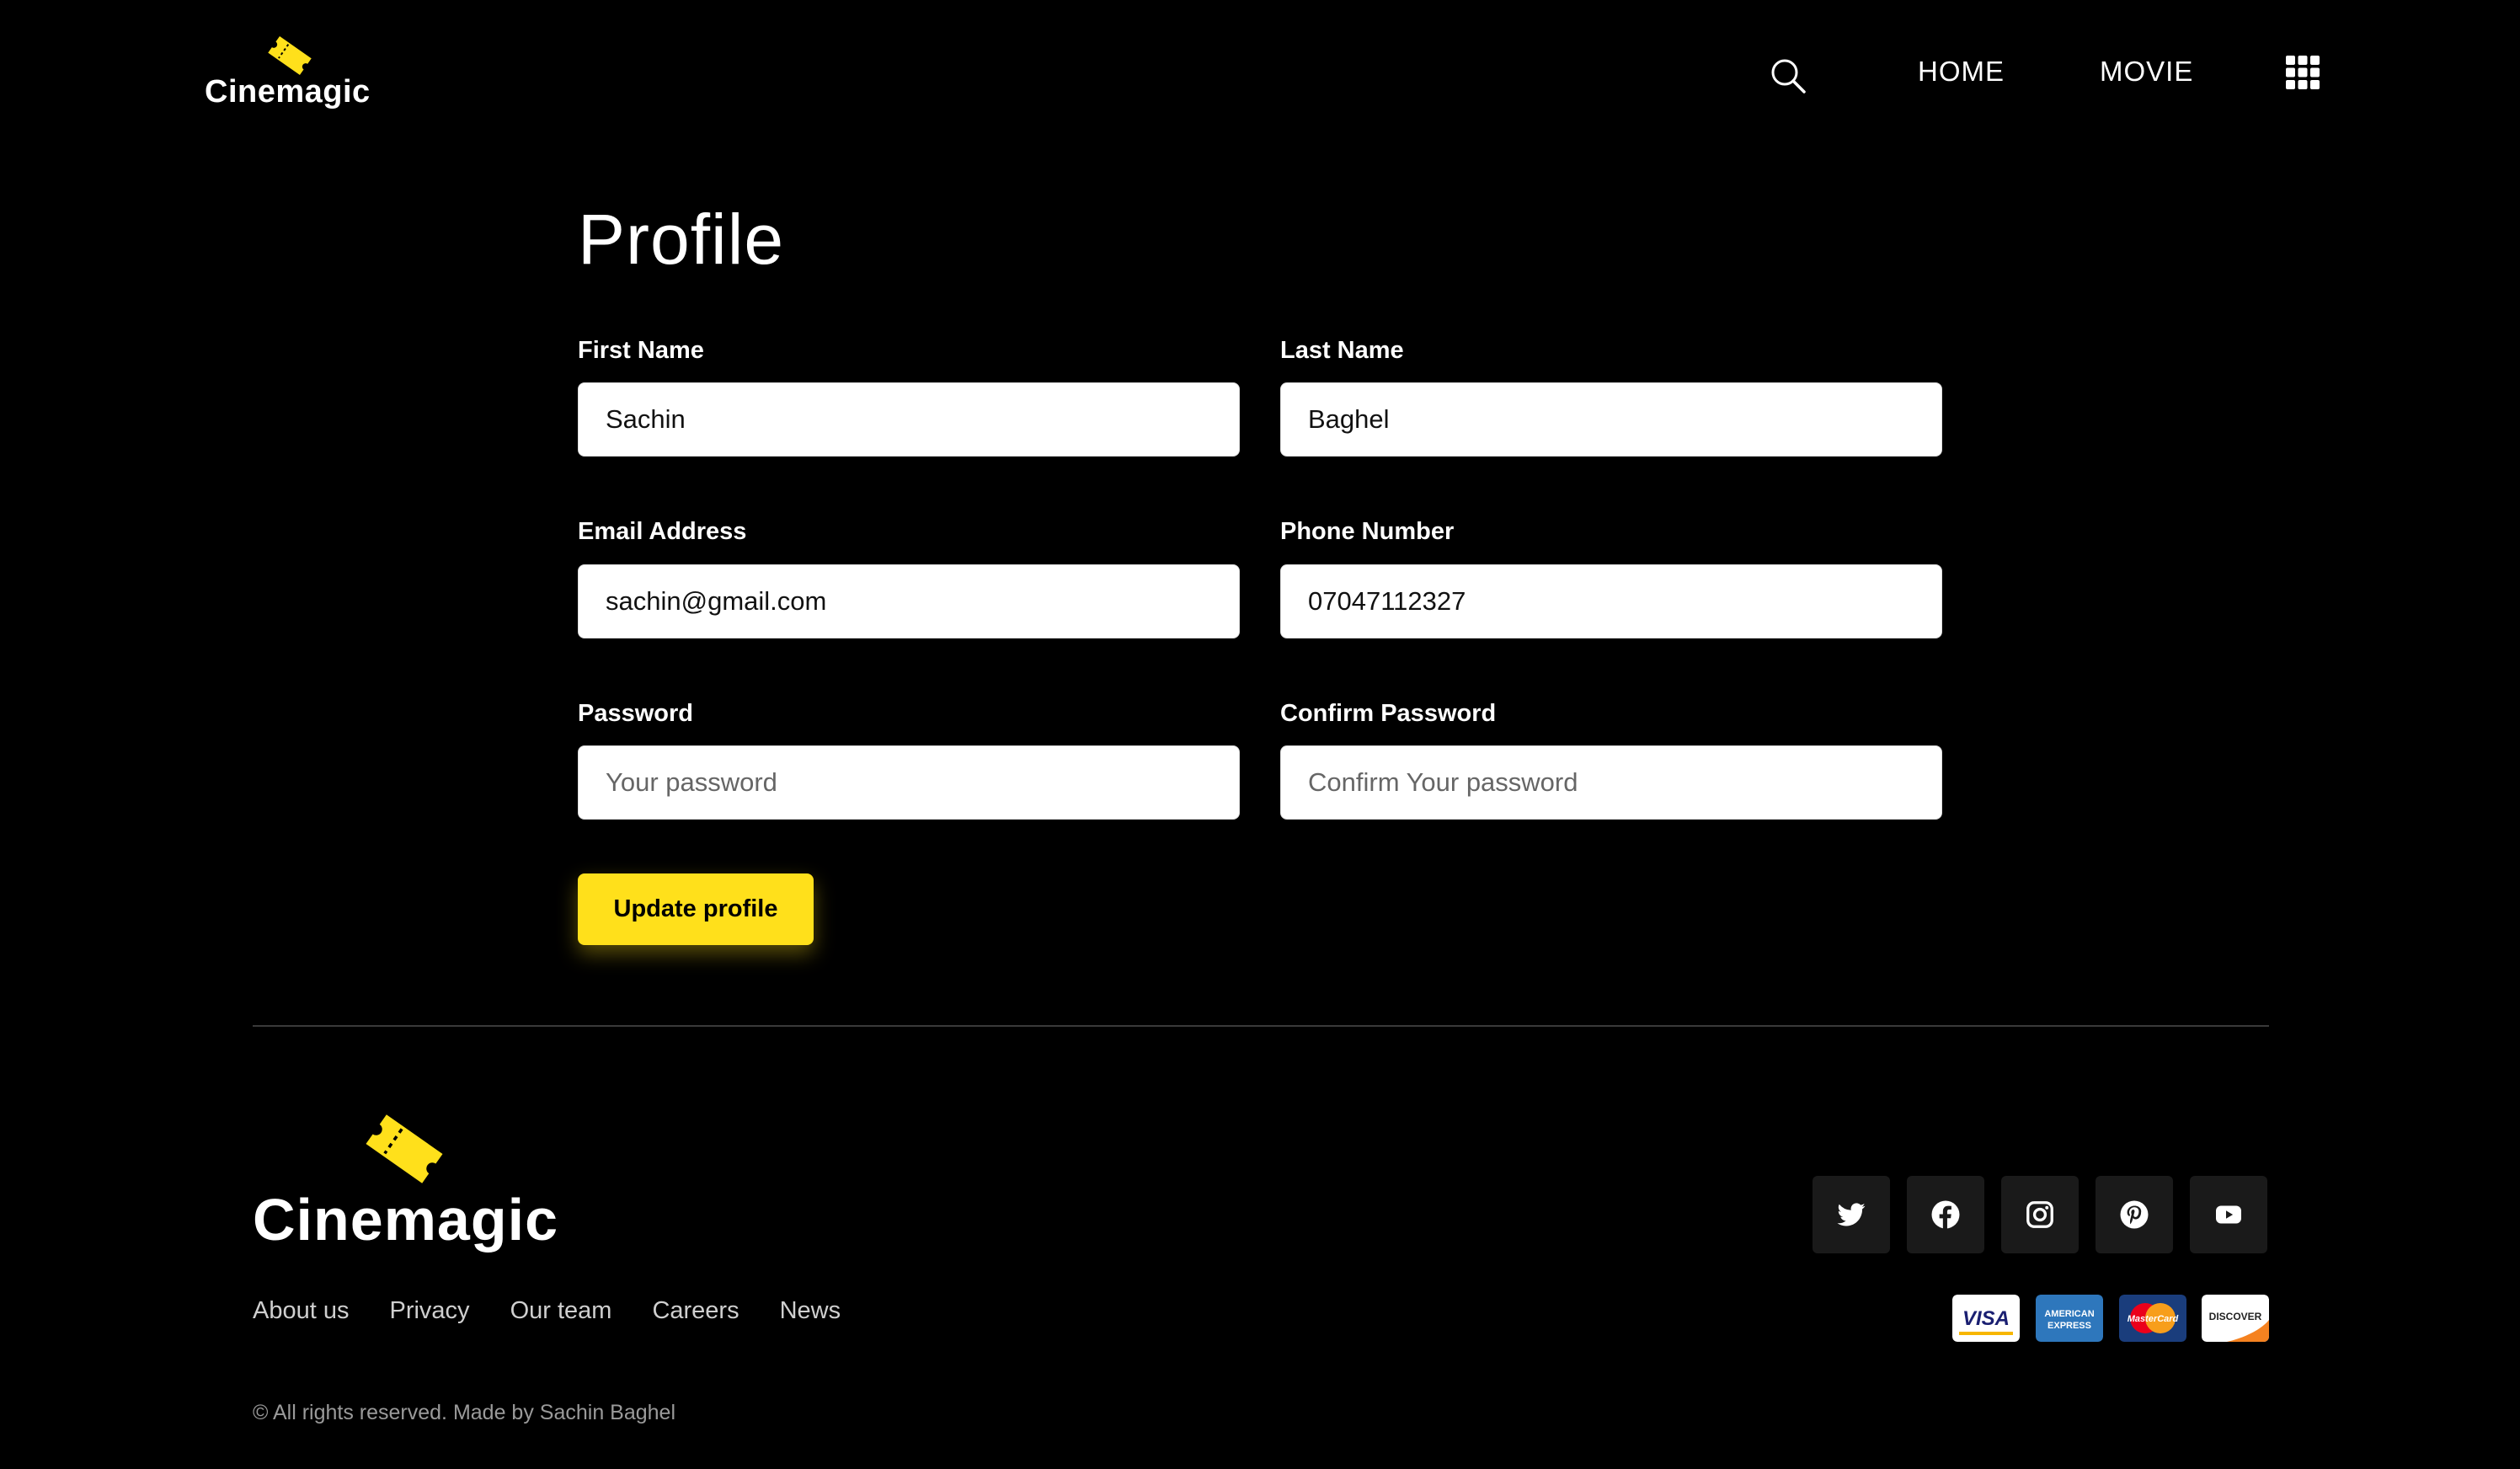 The height and width of the screenshot is (1469, 2520). What do you see at coordinates (635, 713) in the screenshot?
I see `password-label: Password` at bounding box center [635, 713].